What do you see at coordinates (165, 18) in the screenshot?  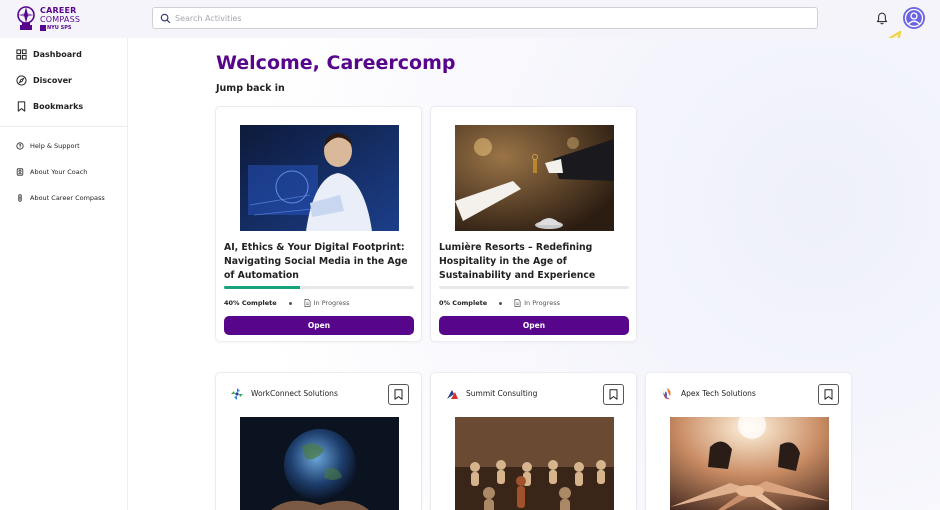 I see `search-icon` at bounding box center [165, 18].